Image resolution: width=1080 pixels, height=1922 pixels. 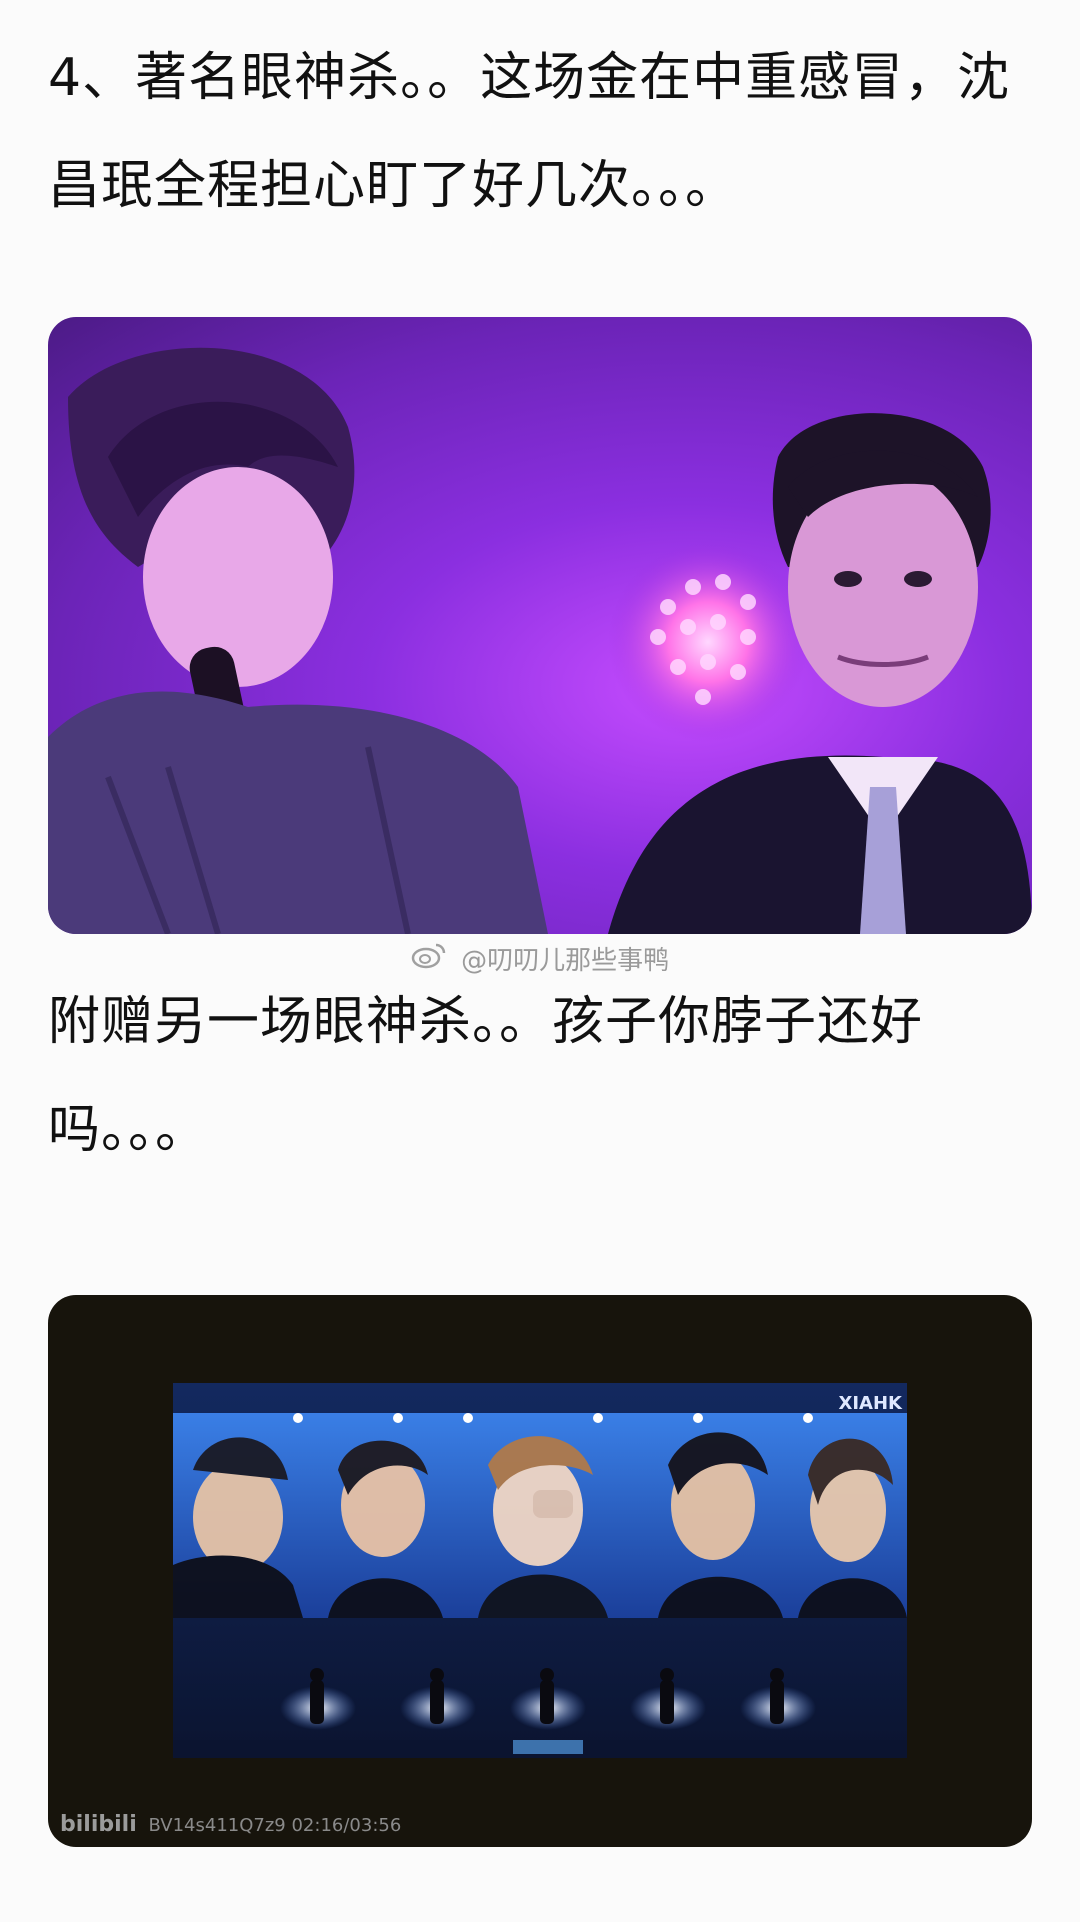 I want to click on paragraph-first: 4、著名眼神杀。。这场金在中重感冒，沈昌珉全程担心盯了好几次。。。, so click(x=529, y=132).